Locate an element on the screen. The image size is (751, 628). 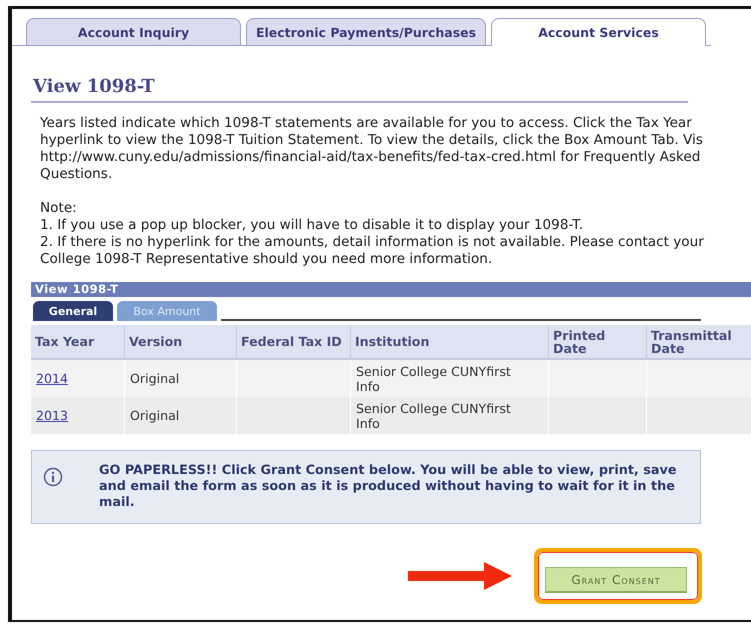
text-line: http://www.cuny.edu/admissions/financial-aid/tax-benefits/fed-tax-cred.html for Frequently Asked is located at coordinates (370, 157).